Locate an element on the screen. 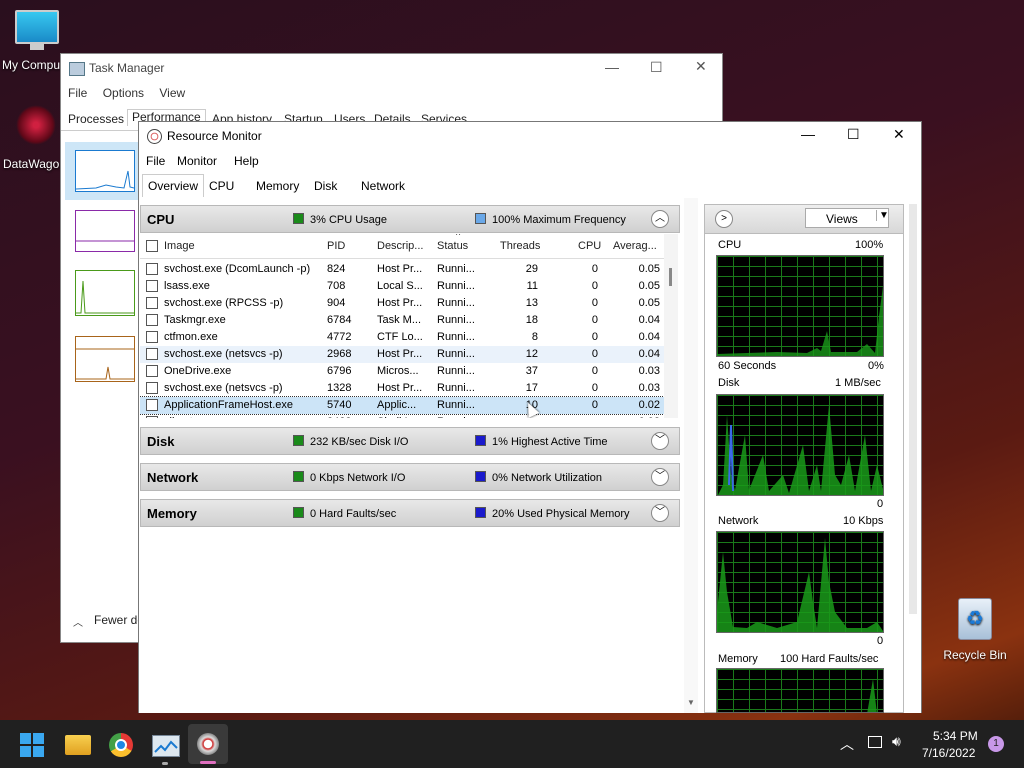 This screenshot has height=768, width=1024. graph-panel-toolbar: > Views ▼ is located at coordinates (804, 219).